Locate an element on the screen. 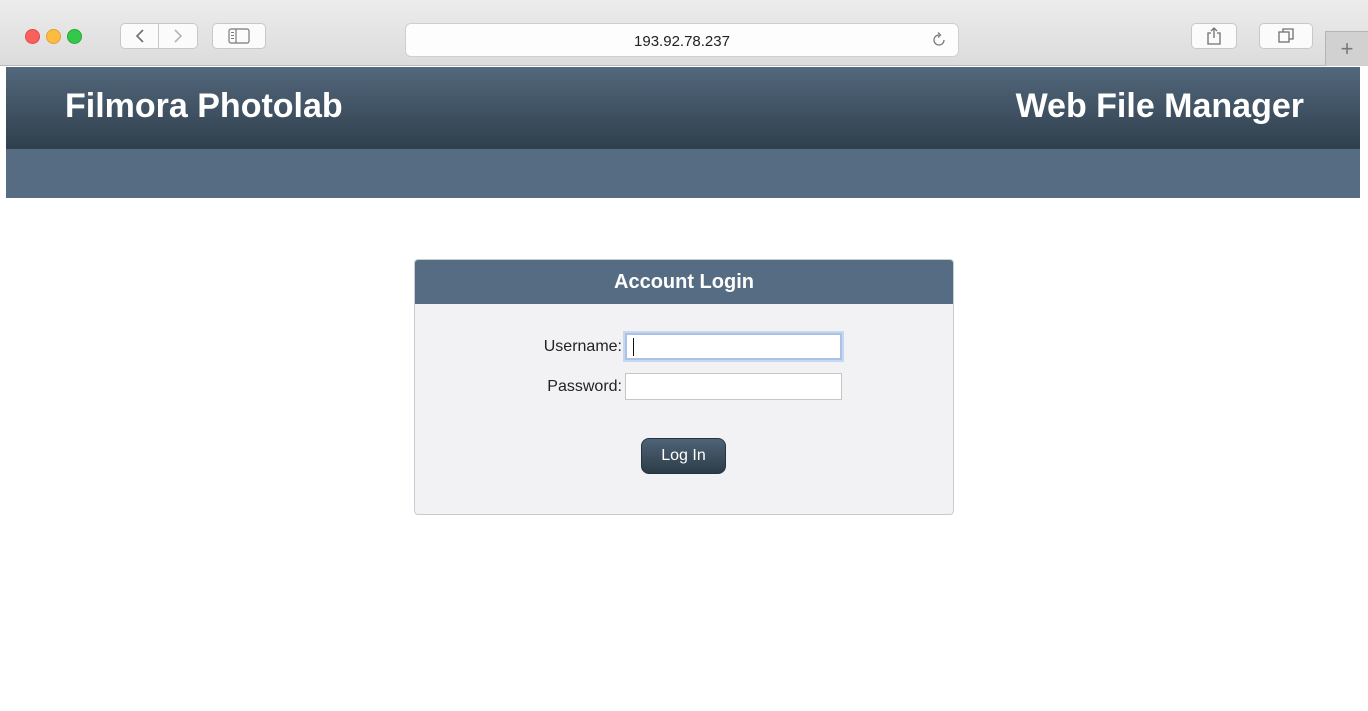 Image resolution: width=1368 pixels, height=711 pixels. new-tab-button: + is located at coordinates (1346, 48).